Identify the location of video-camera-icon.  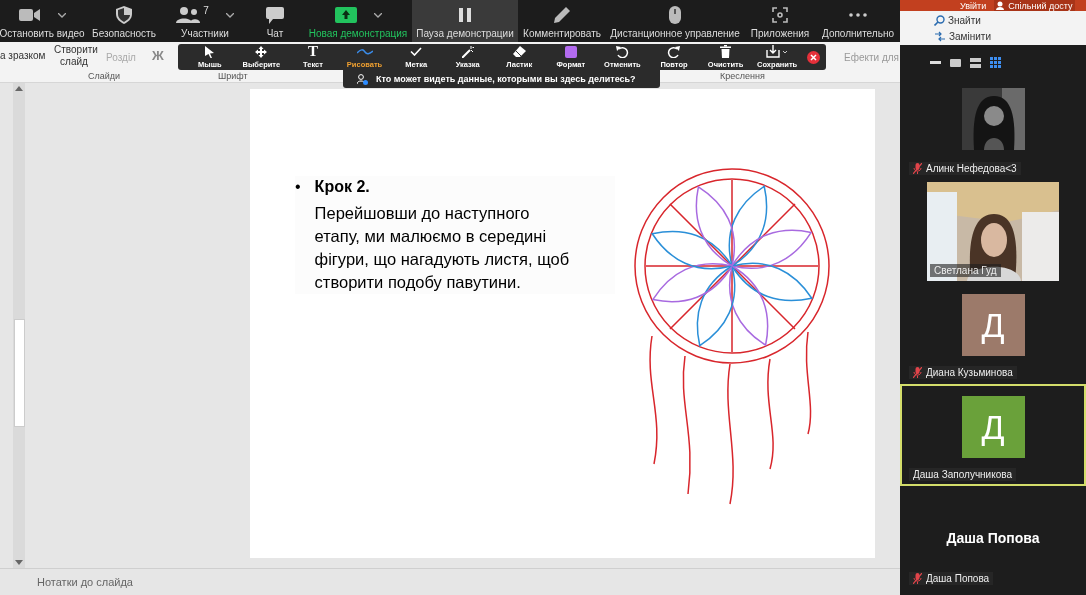
(29, 15).